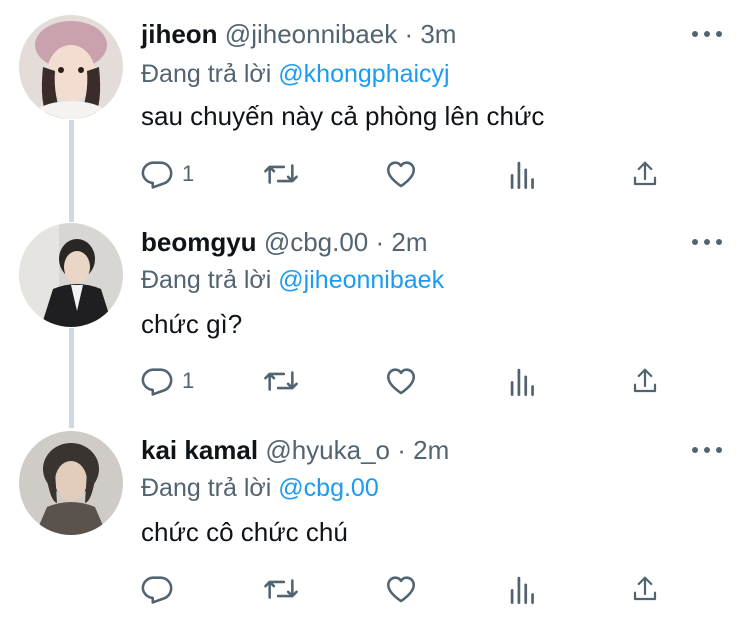 The image size is (750, 617). I want to click on share-button, so click(645, 589).